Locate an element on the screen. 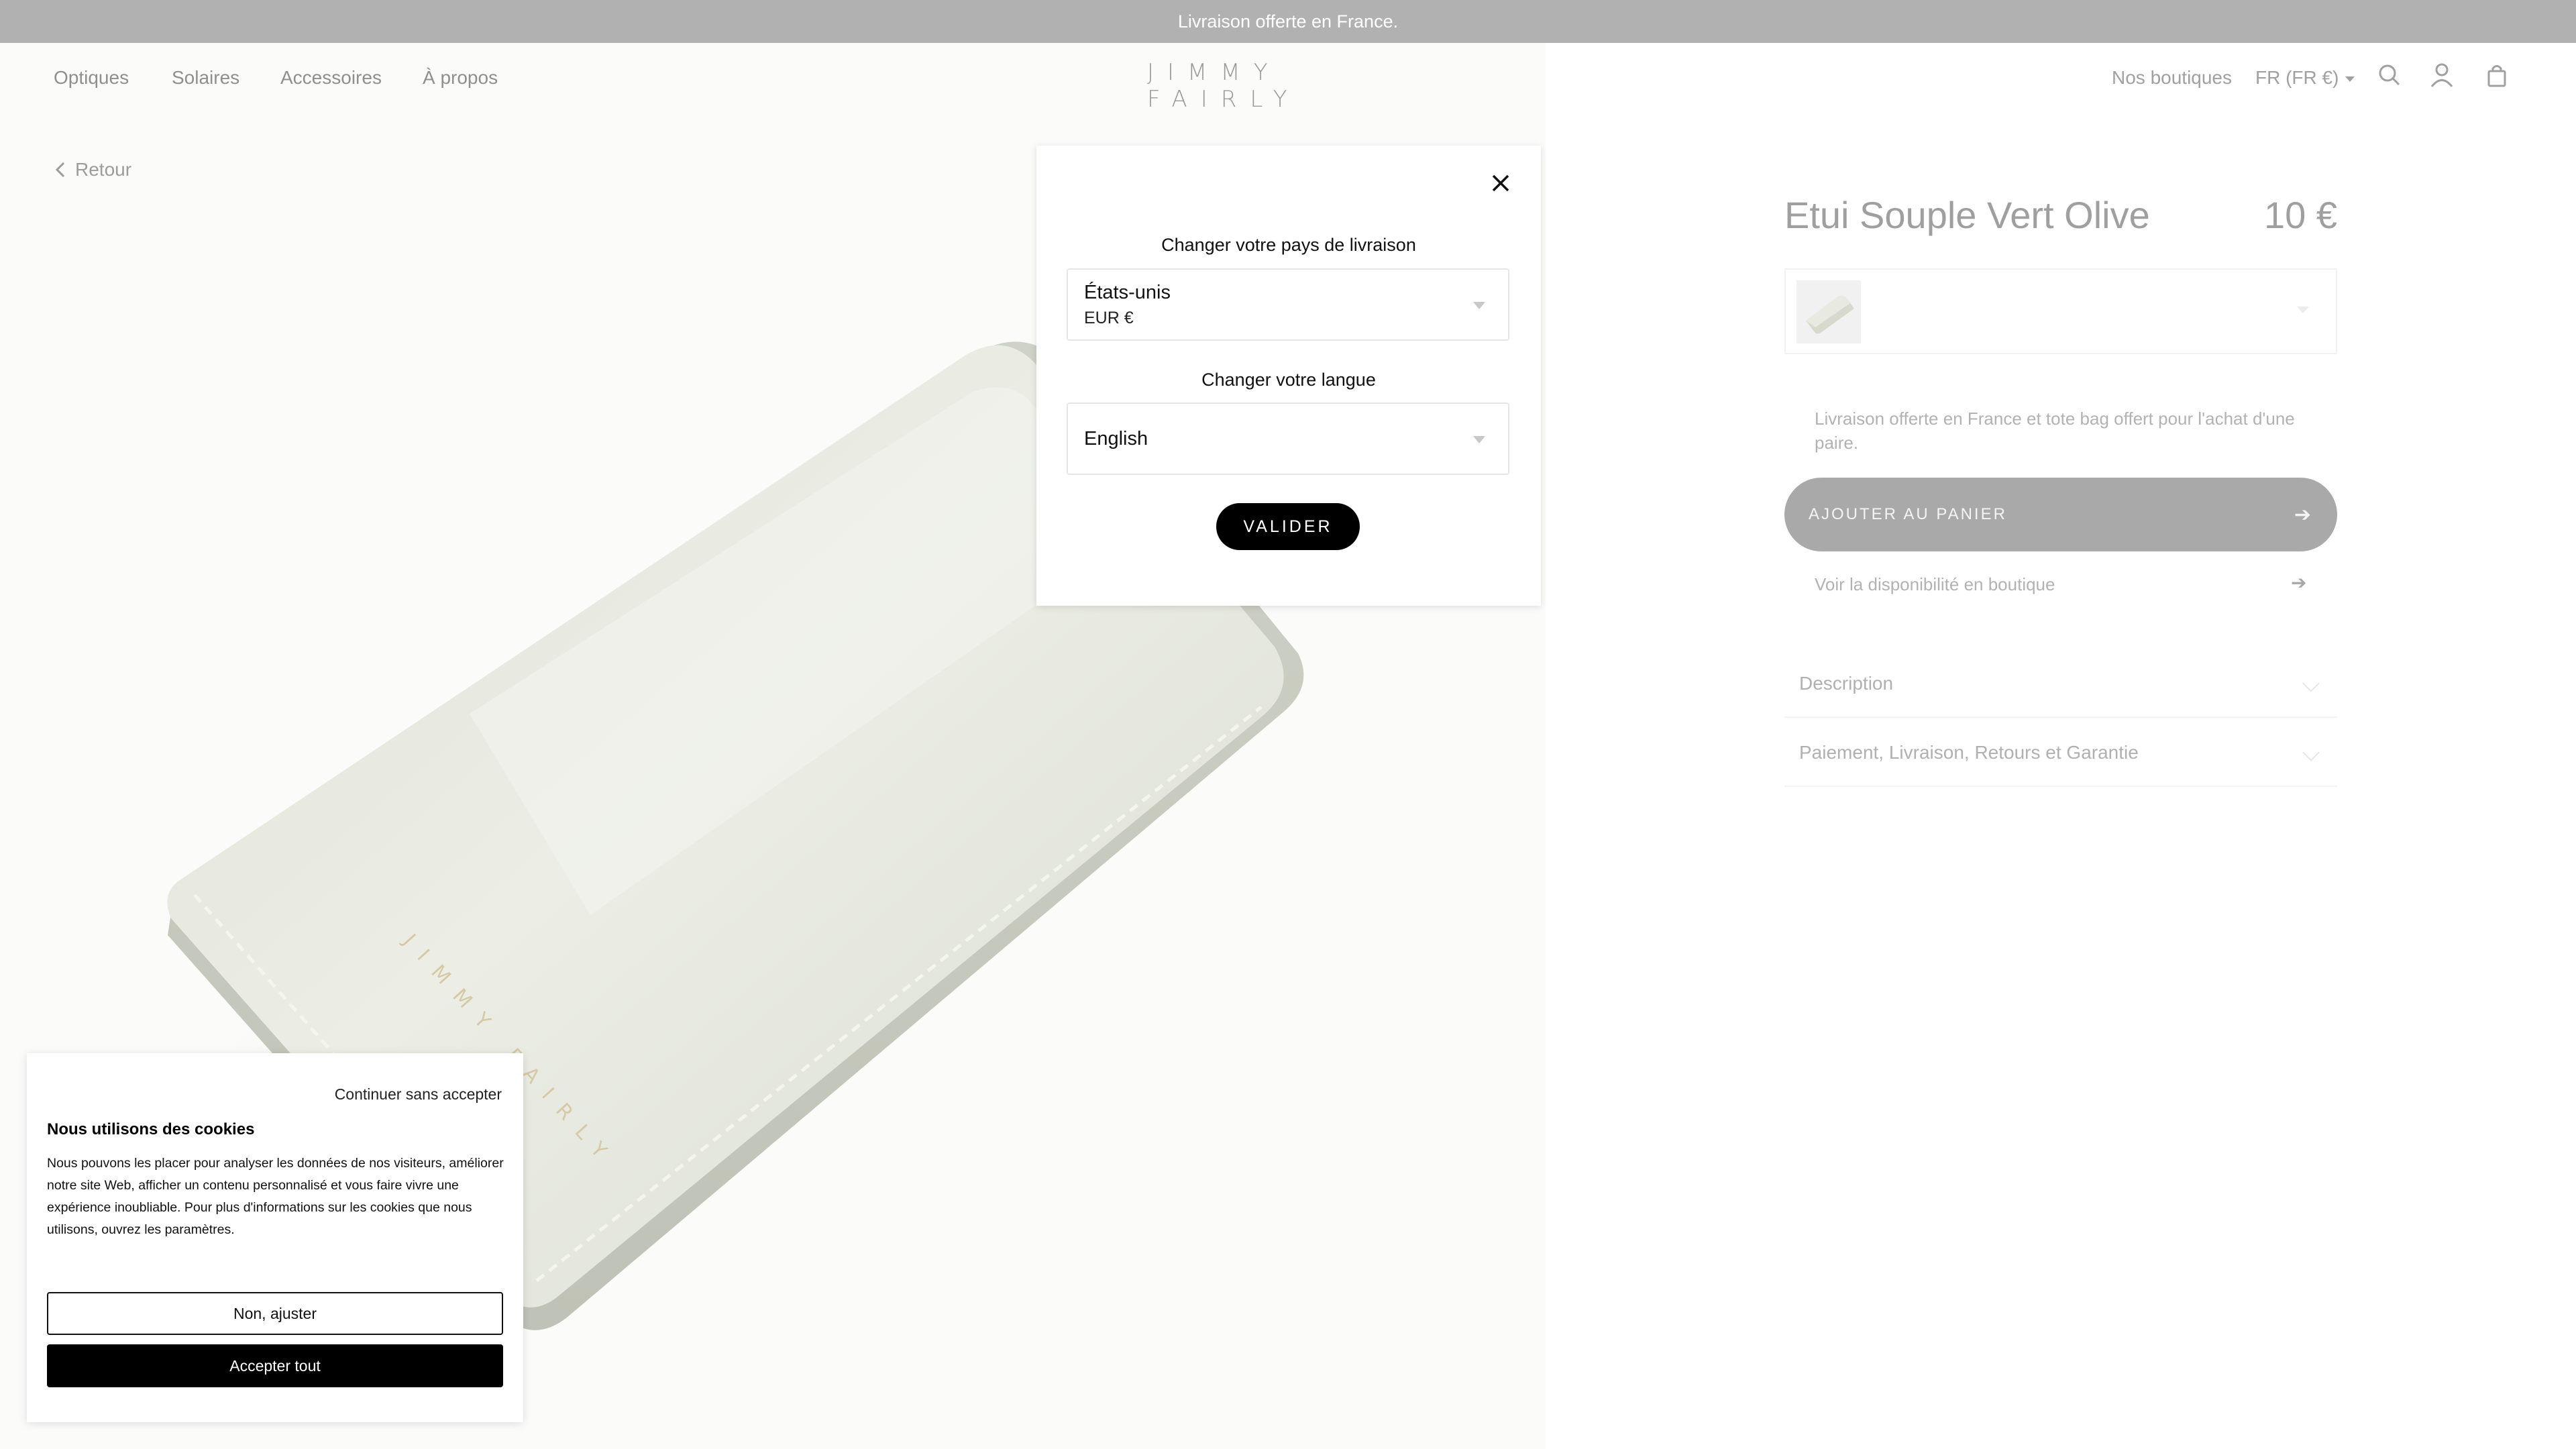  add-to-cart-label: AJOUTER AU PANIER is located at coordinates (1908, 514).